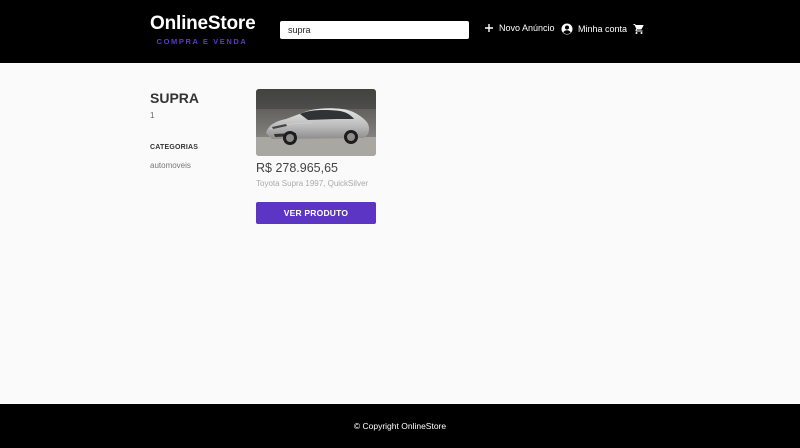  What do you see at coordinates (312, 183) in the screenshot?
I see `product-title: Toyota Supra 1997, QuickSilver` at bounding box center [312, 183].